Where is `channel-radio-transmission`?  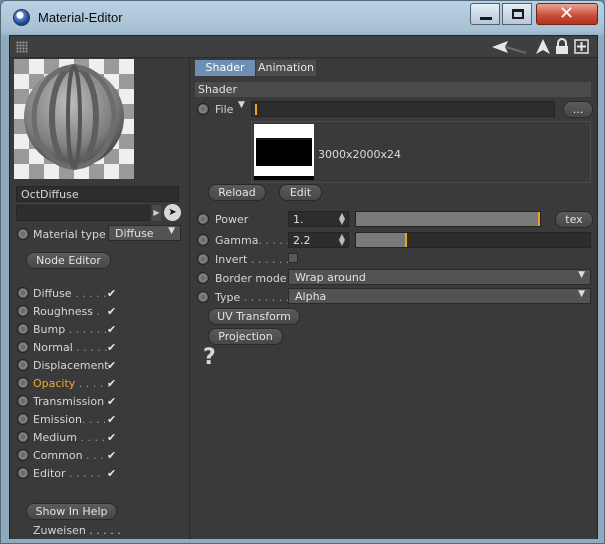
channel-radio-transmission is located at coordinates (23, 401).